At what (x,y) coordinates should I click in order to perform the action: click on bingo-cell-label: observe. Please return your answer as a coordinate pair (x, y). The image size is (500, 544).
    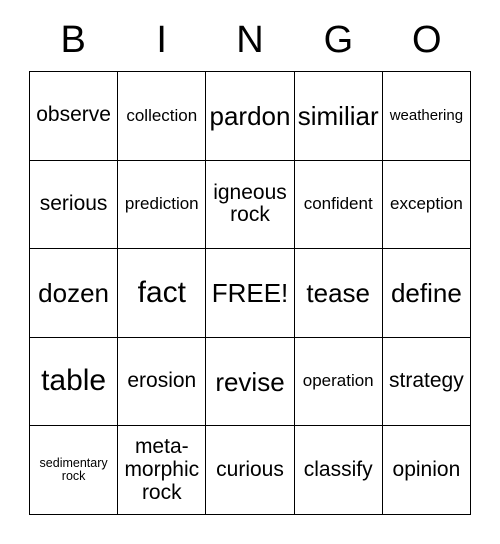
    Looking at the image, I should click on (73, 115).